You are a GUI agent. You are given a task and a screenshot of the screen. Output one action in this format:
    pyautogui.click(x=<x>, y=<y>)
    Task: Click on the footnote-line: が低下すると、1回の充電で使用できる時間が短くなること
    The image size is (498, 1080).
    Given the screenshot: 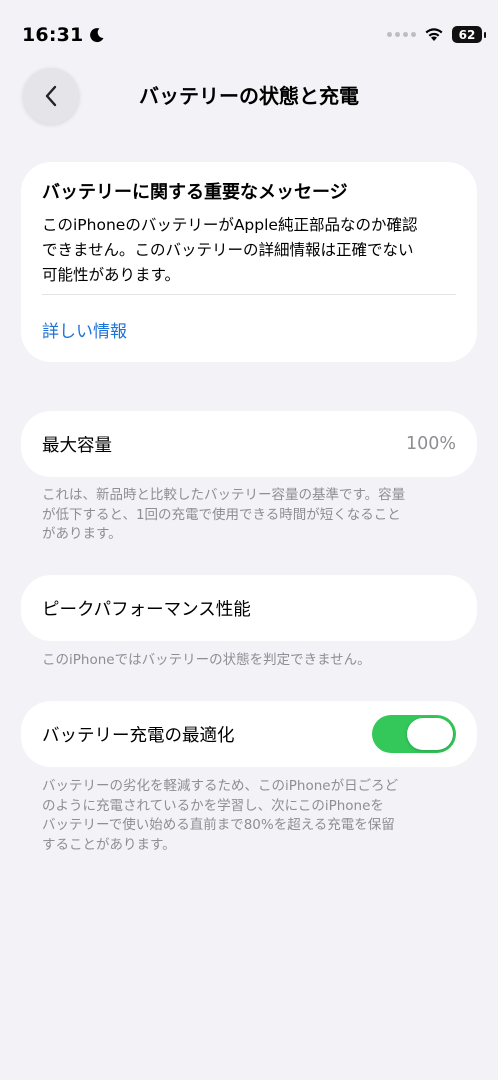 What is the action you would take?
    pyautogui.click(x=221, y=514)
    